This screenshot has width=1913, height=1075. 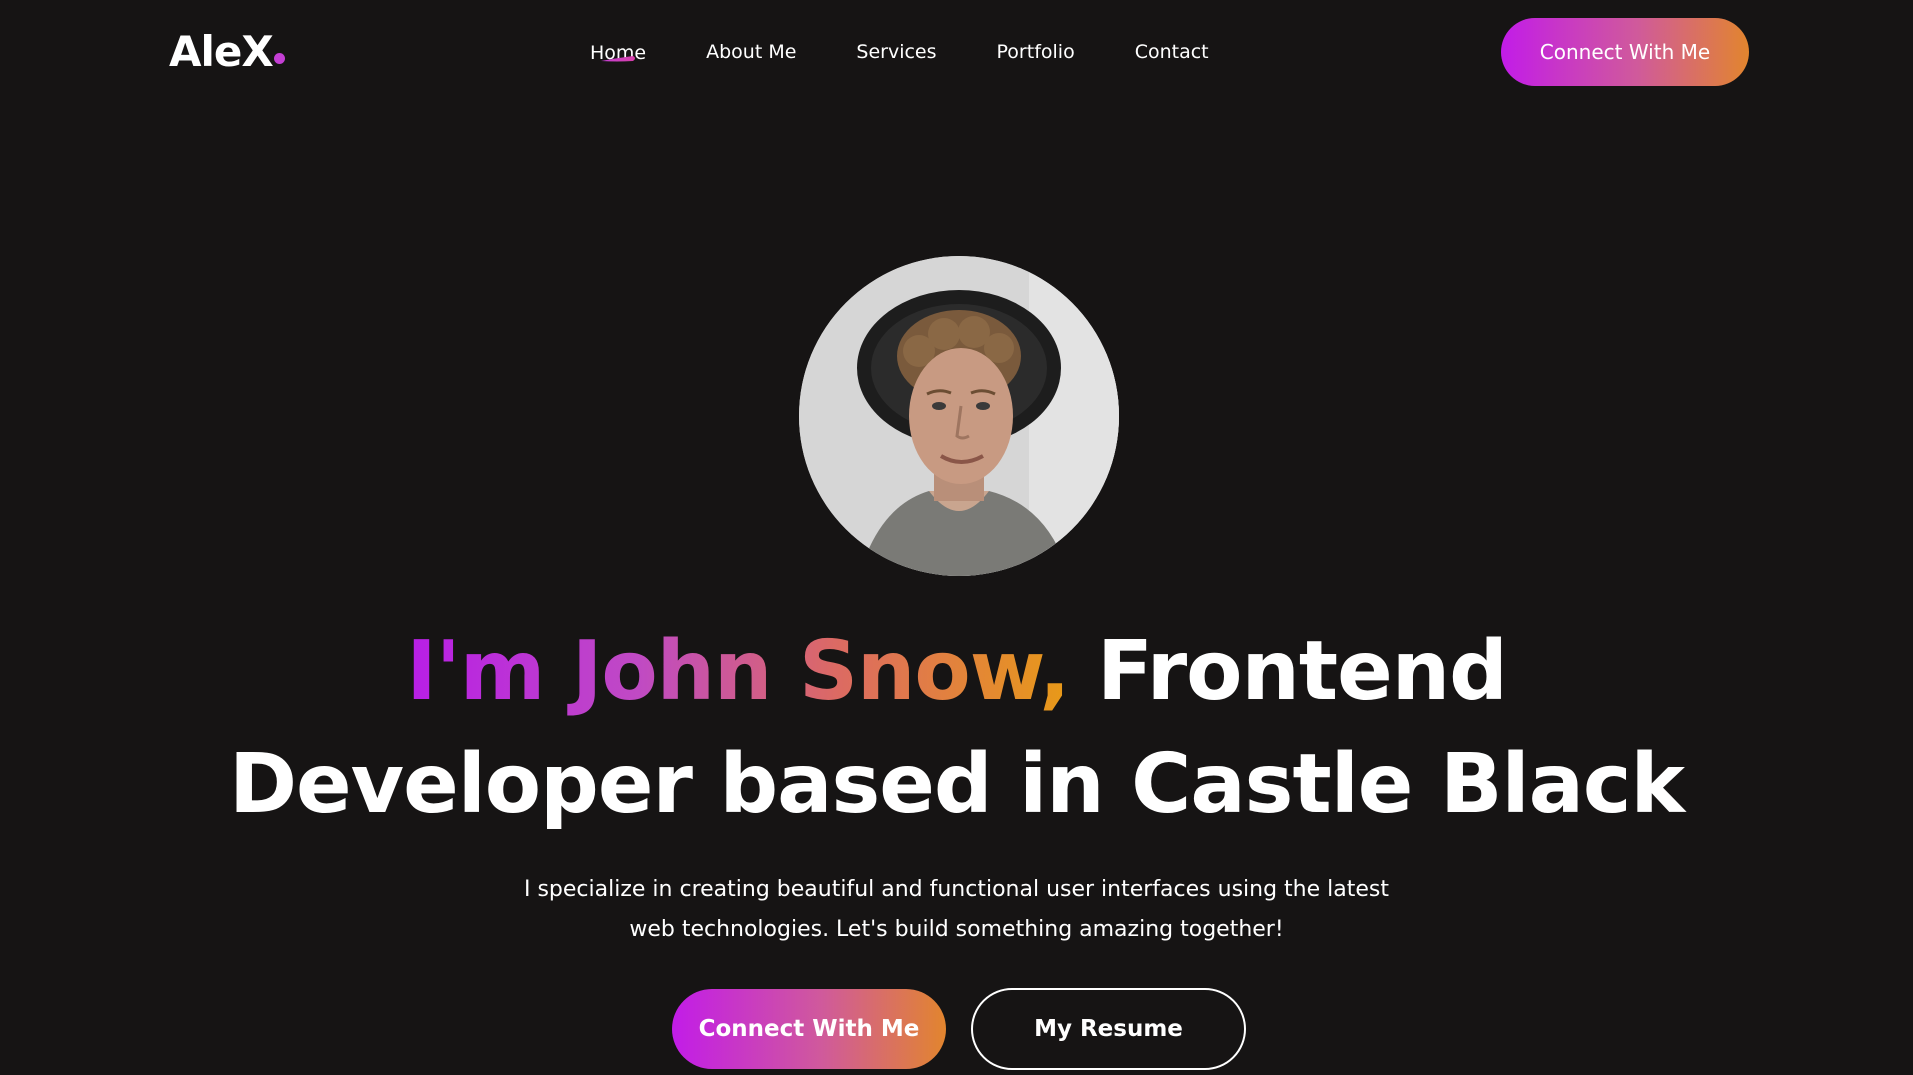 I want to click on nav-item-label: Contact, so click(x=1171, y=52).